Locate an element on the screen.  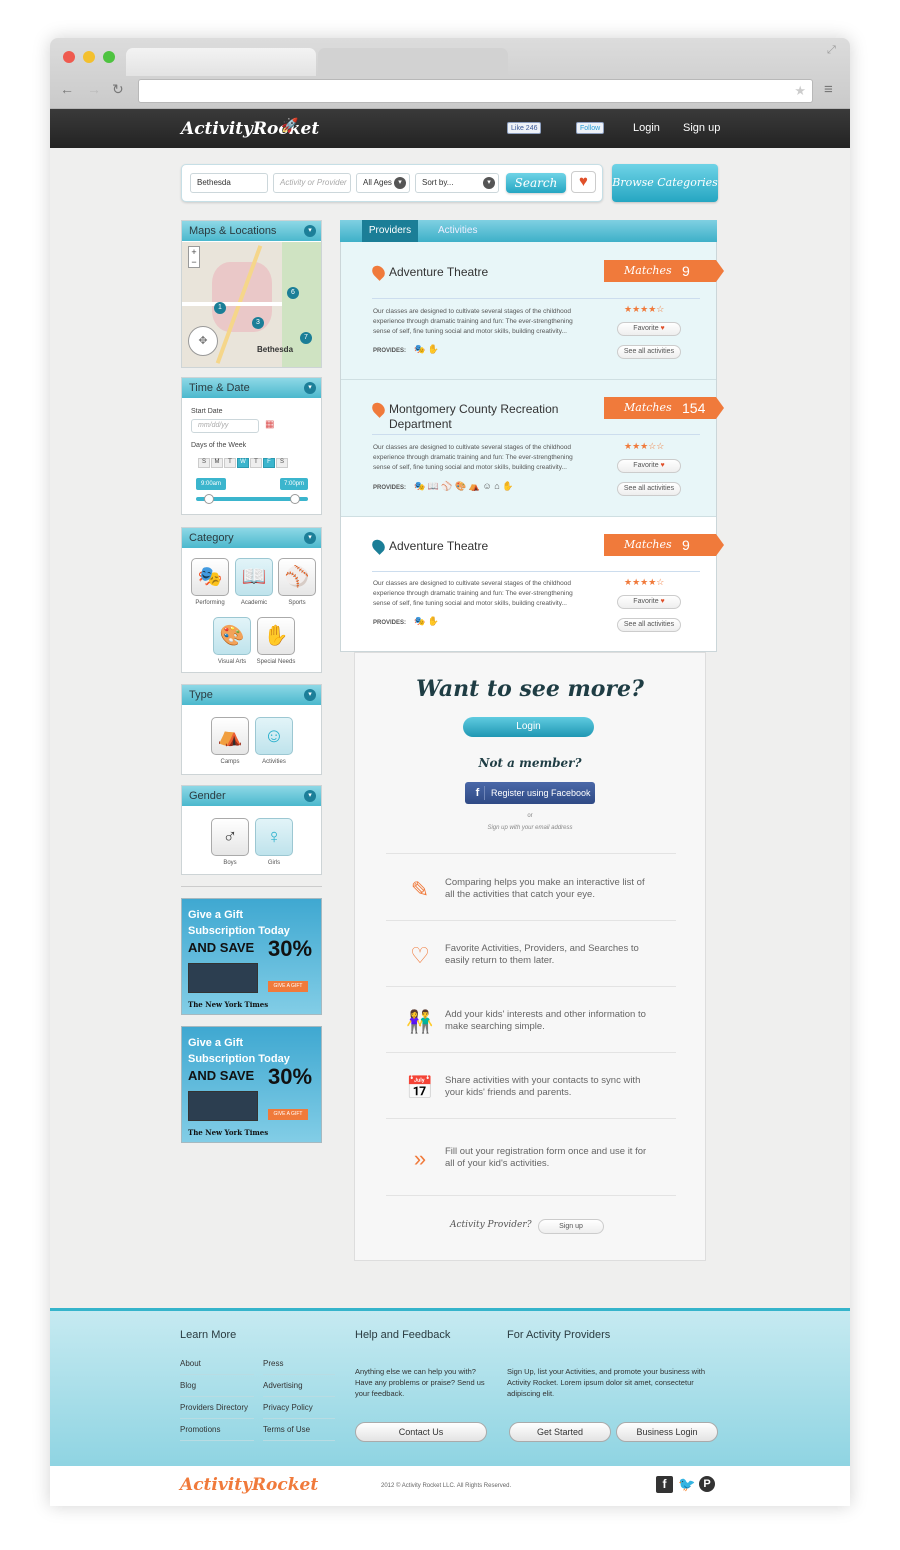
footer-link: About is located at coordinates (217, 1364).